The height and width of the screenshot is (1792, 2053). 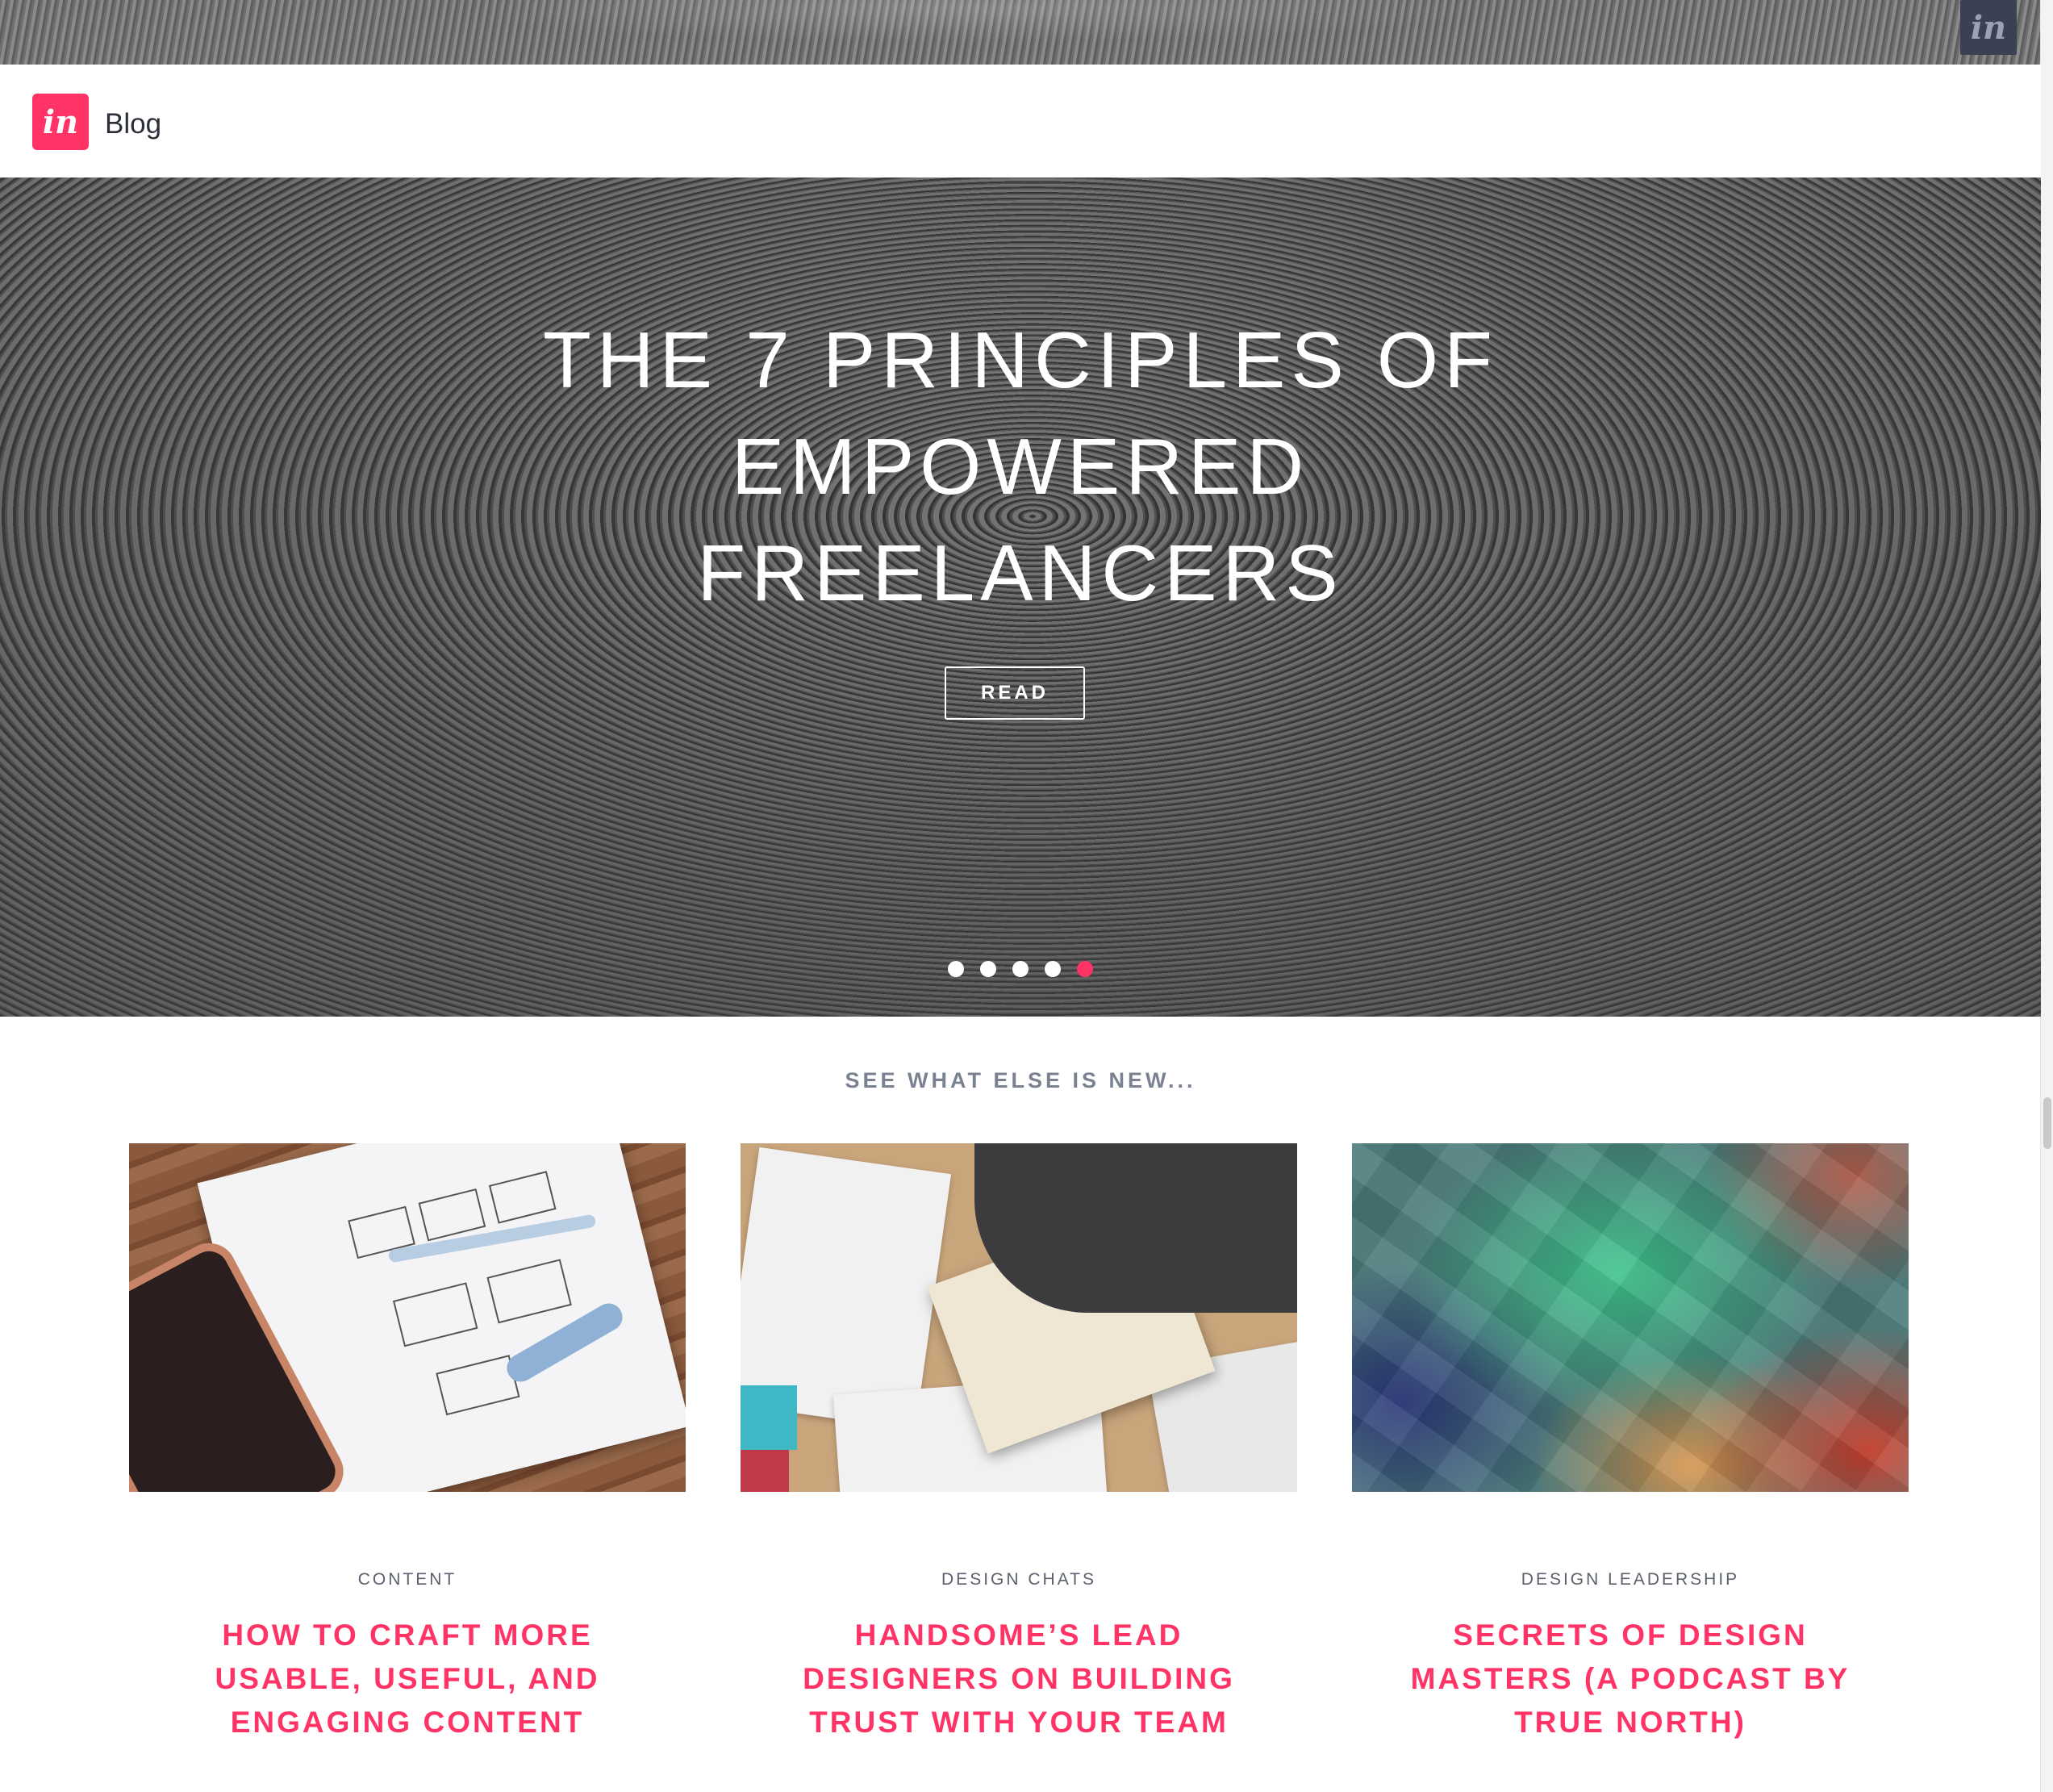 What do you see at coordinates (1019, 1317) in the screenshot?
I see `sketches-table-image` at bounding box center [1019, 1317].